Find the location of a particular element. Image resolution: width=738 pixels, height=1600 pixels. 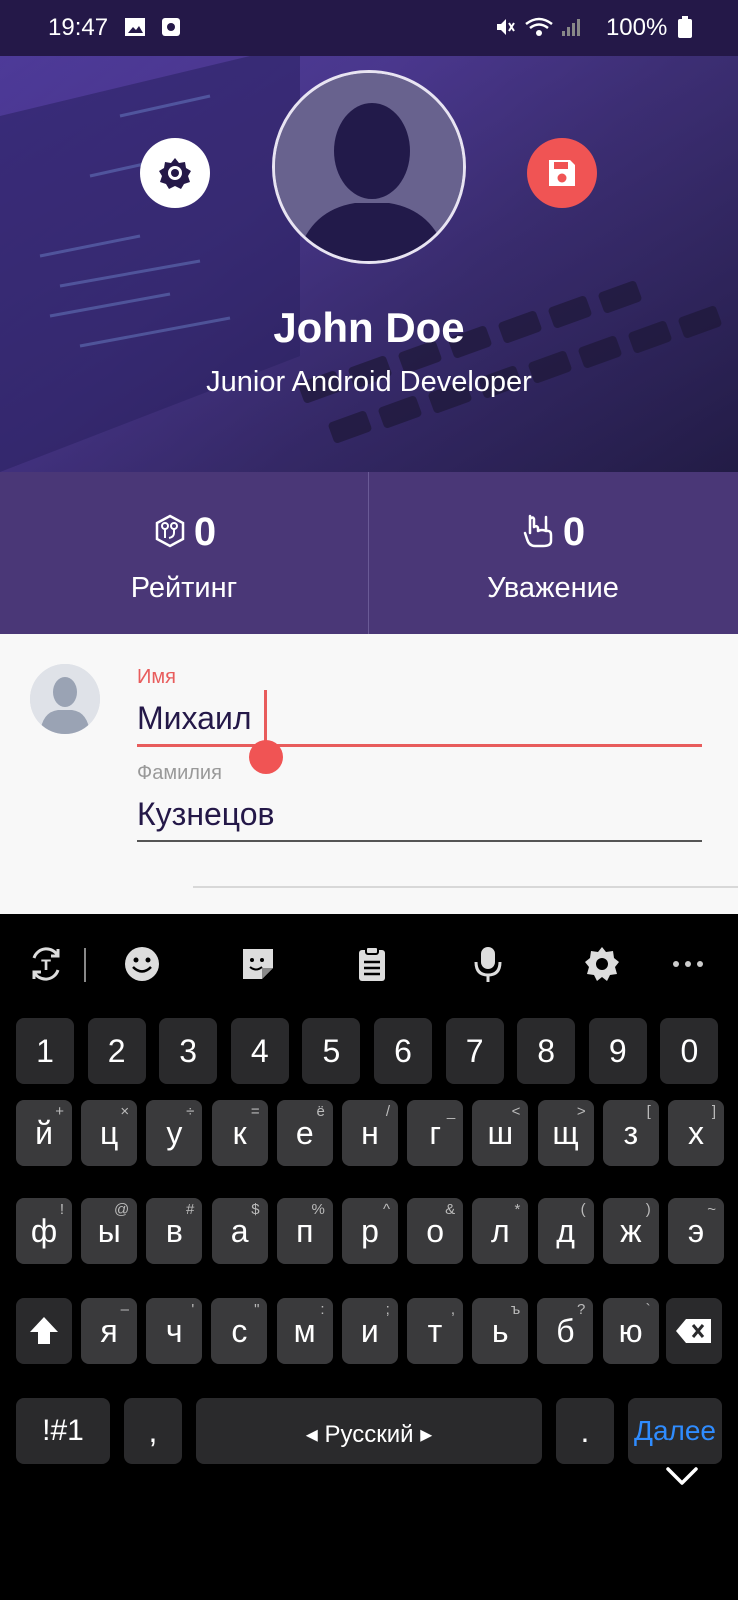

key-letter: [з is located at coordinates (630, 1133).